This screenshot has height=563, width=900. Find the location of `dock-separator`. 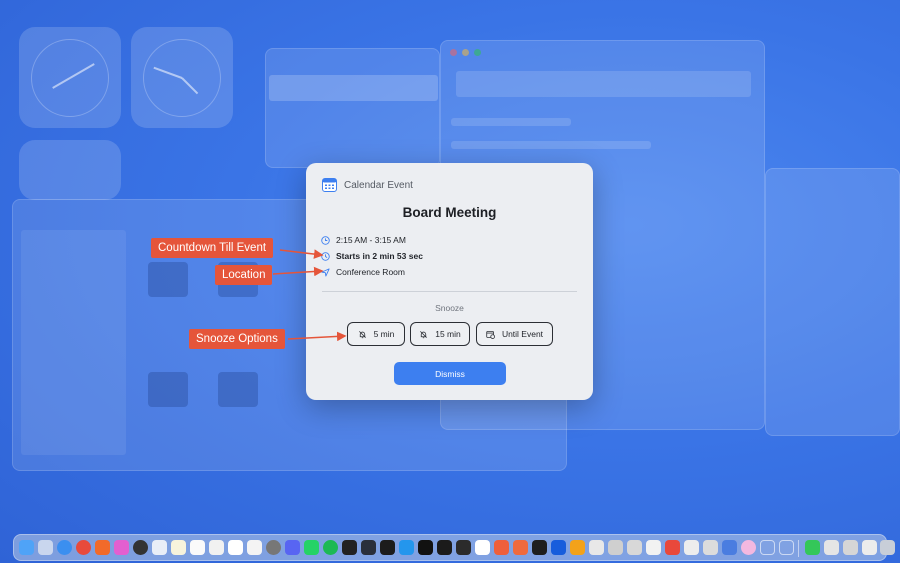

dock-separator is located at coordinates (798, 548).